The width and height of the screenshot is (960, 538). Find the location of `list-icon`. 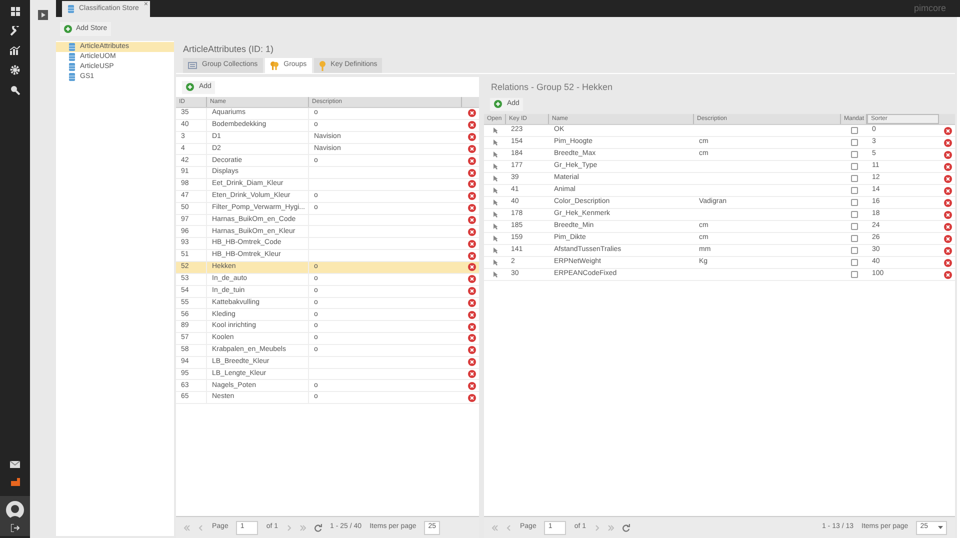

list-icon is located at coordinates (192, 65).